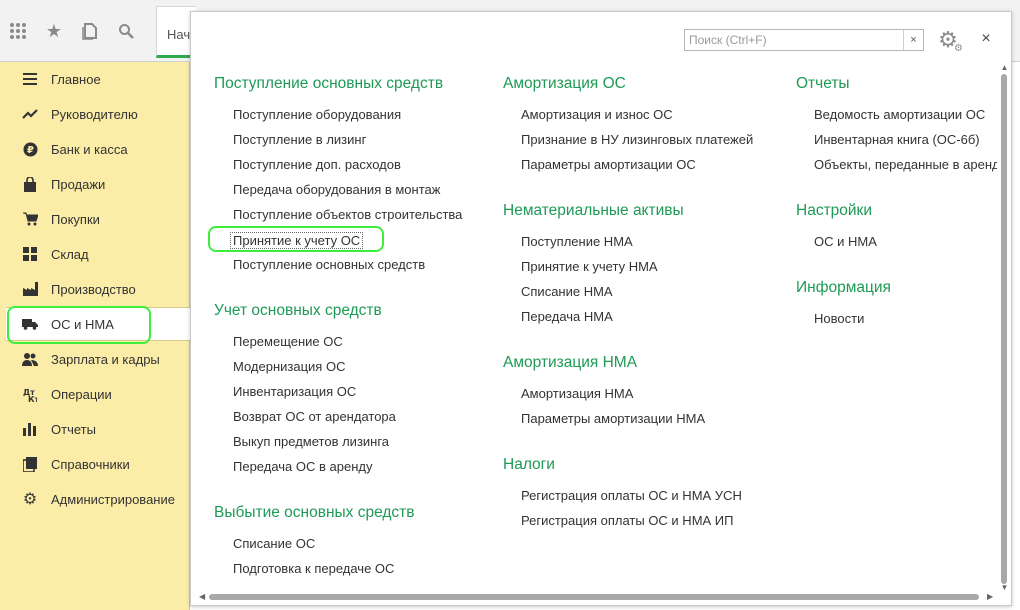 This screenshot has height=610, width=1020. What do you see at coordinates (311, 441) in the screenshot?
I see `menu-link: Выкуп предметов лизинга` at bounding box center [311, 441].